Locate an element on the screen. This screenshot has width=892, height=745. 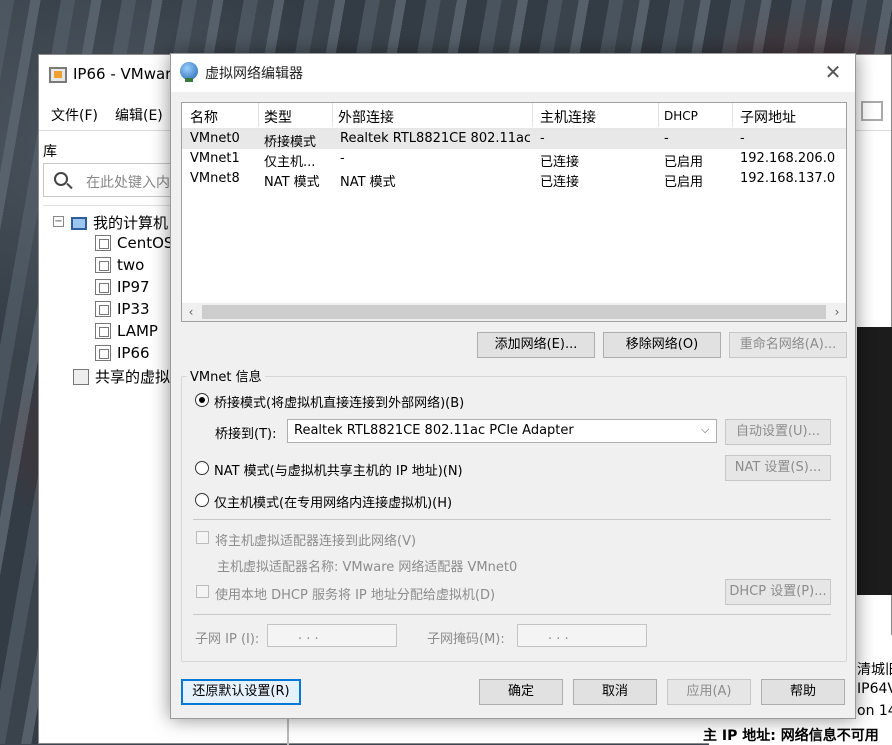
vmware-logo-icon is located at coordinates (58, 75).